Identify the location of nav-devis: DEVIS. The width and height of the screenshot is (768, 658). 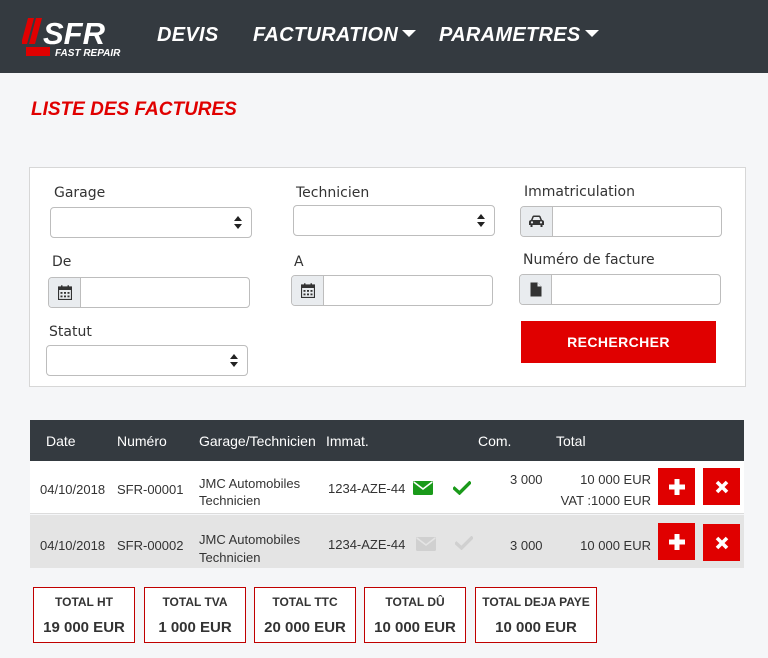
(188, 35).